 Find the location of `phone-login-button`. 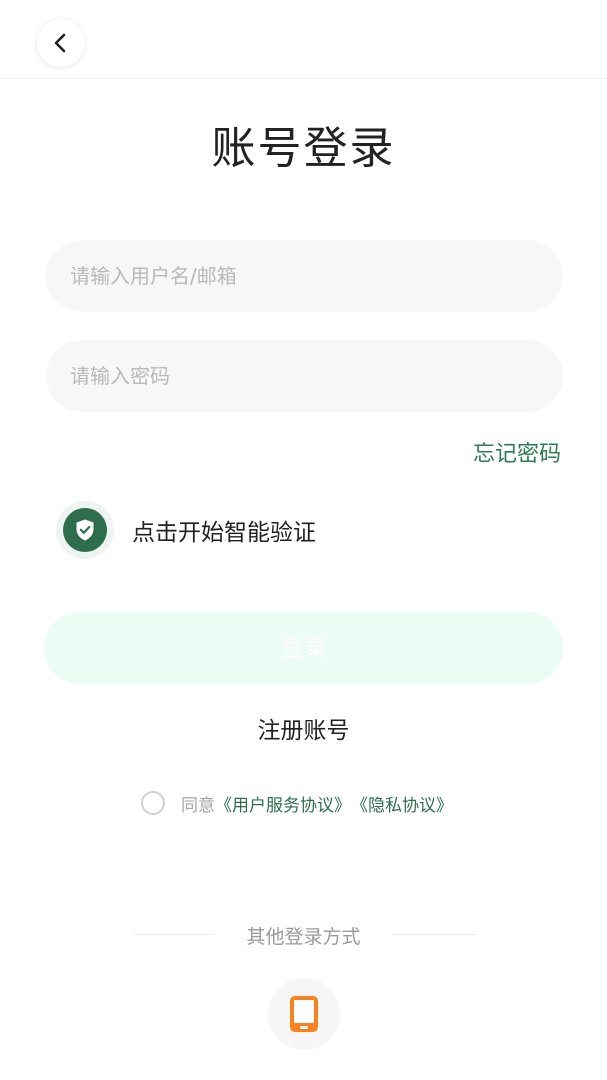

phone-login-button is located at coordinates (304, 1014).